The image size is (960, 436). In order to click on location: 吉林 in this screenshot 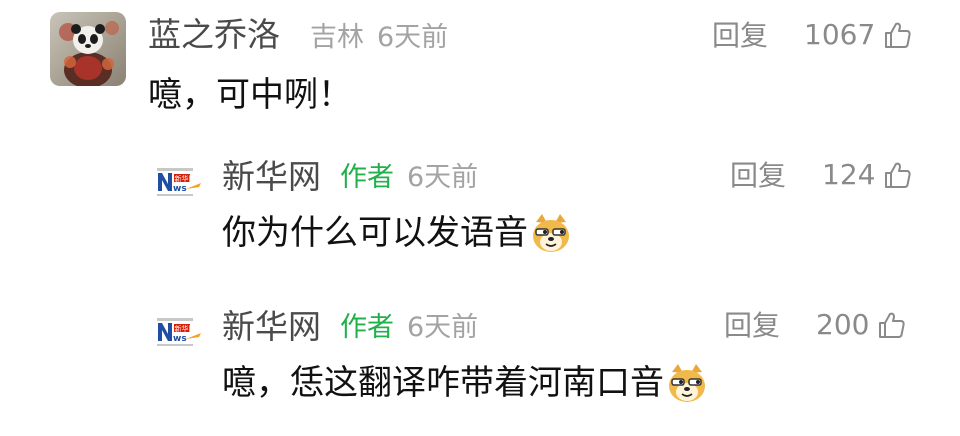, I will do `click(337, 37)`.